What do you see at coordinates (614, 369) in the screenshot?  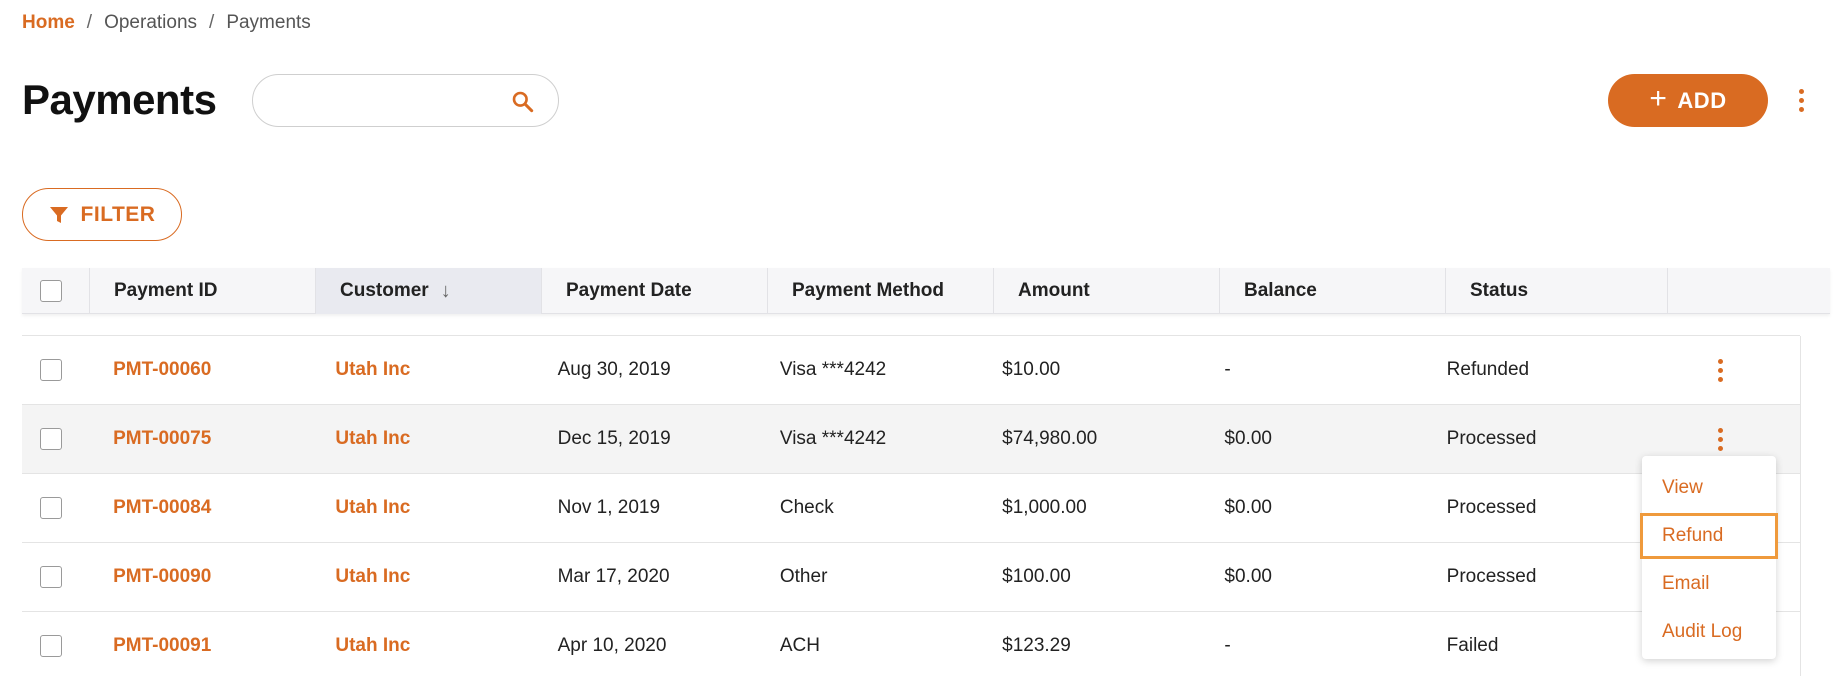 I see `payment-date-cell: Aug 30, 2019` at bounding box center [614, 369].